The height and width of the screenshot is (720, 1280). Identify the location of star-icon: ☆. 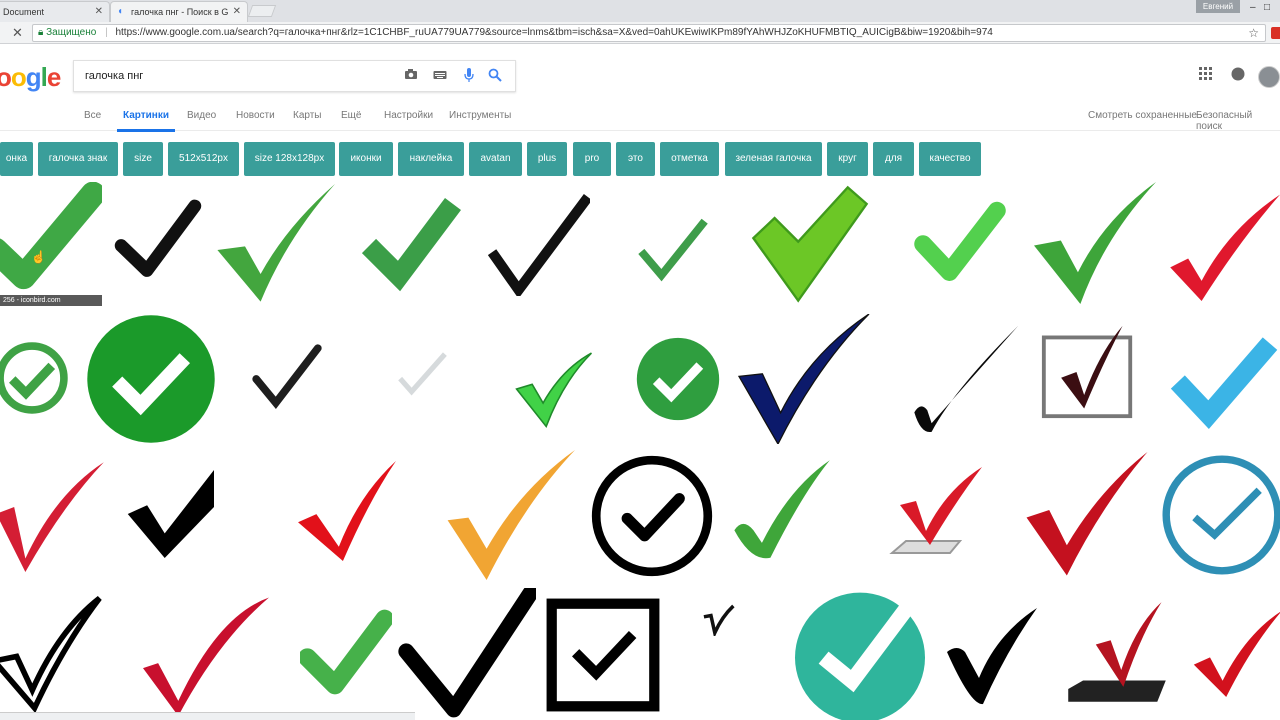
(1253, 33).